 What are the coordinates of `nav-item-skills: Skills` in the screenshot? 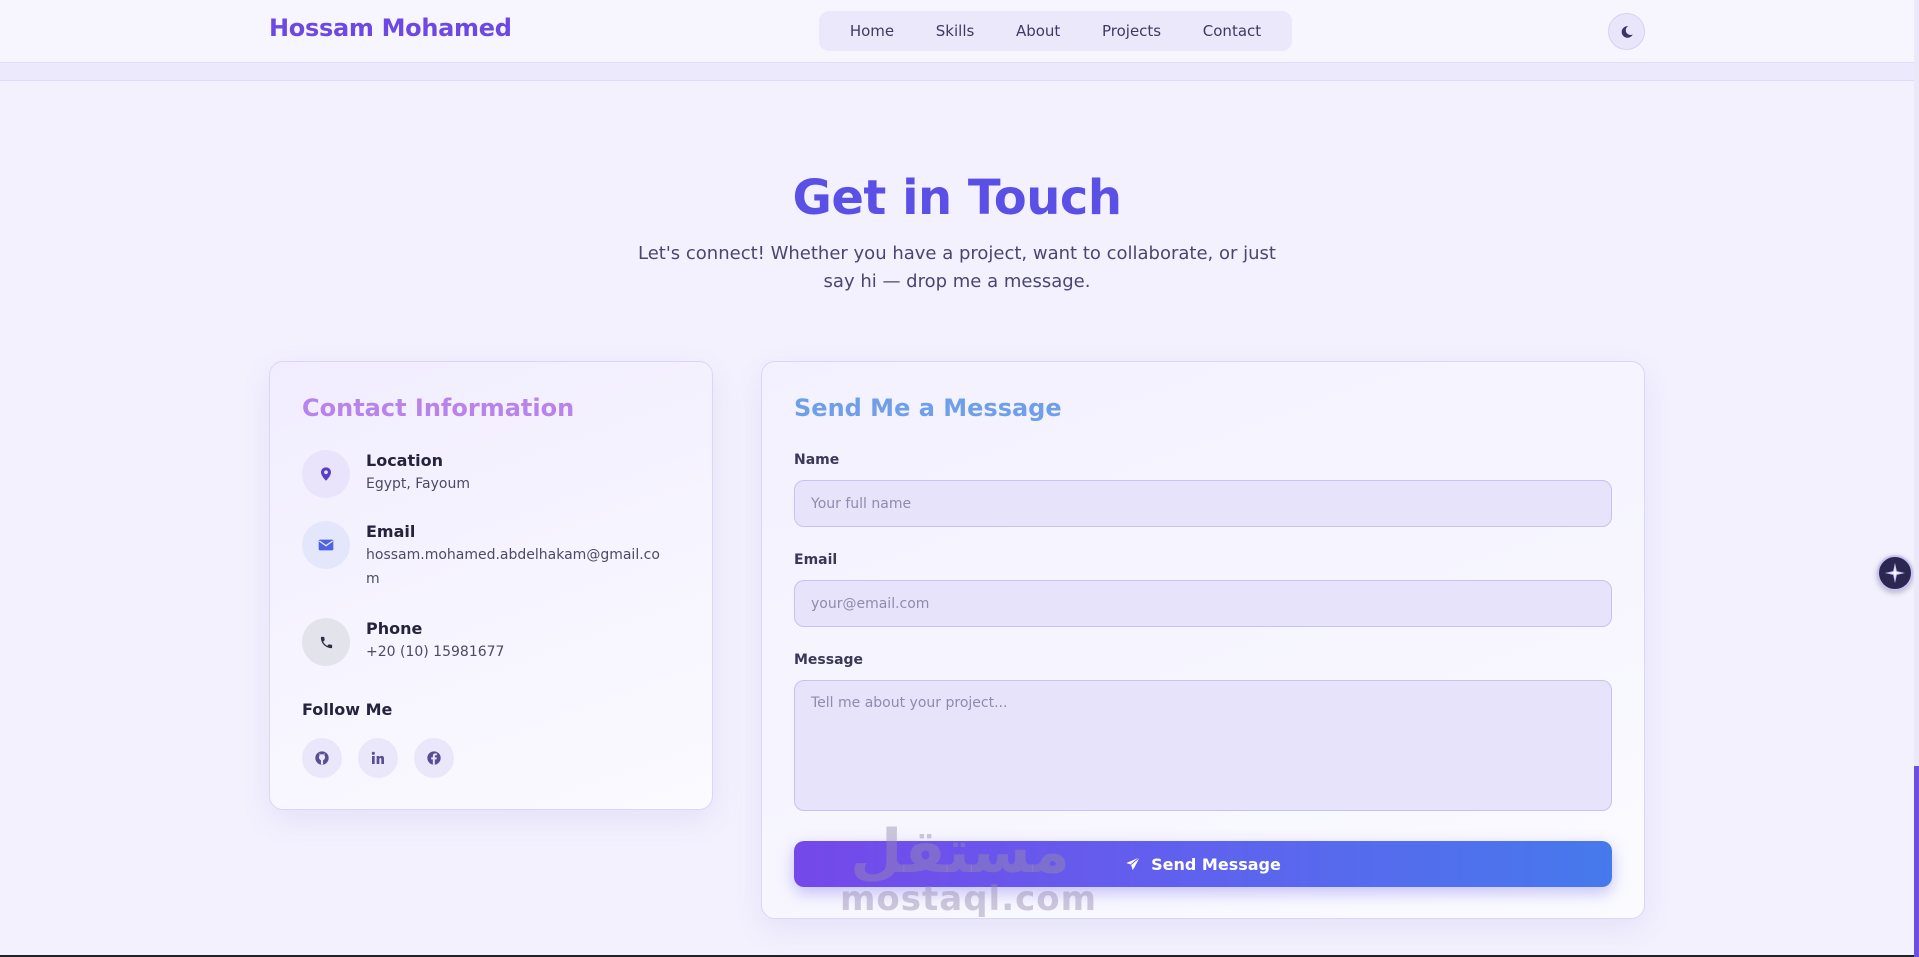 It's located at (955, 31).